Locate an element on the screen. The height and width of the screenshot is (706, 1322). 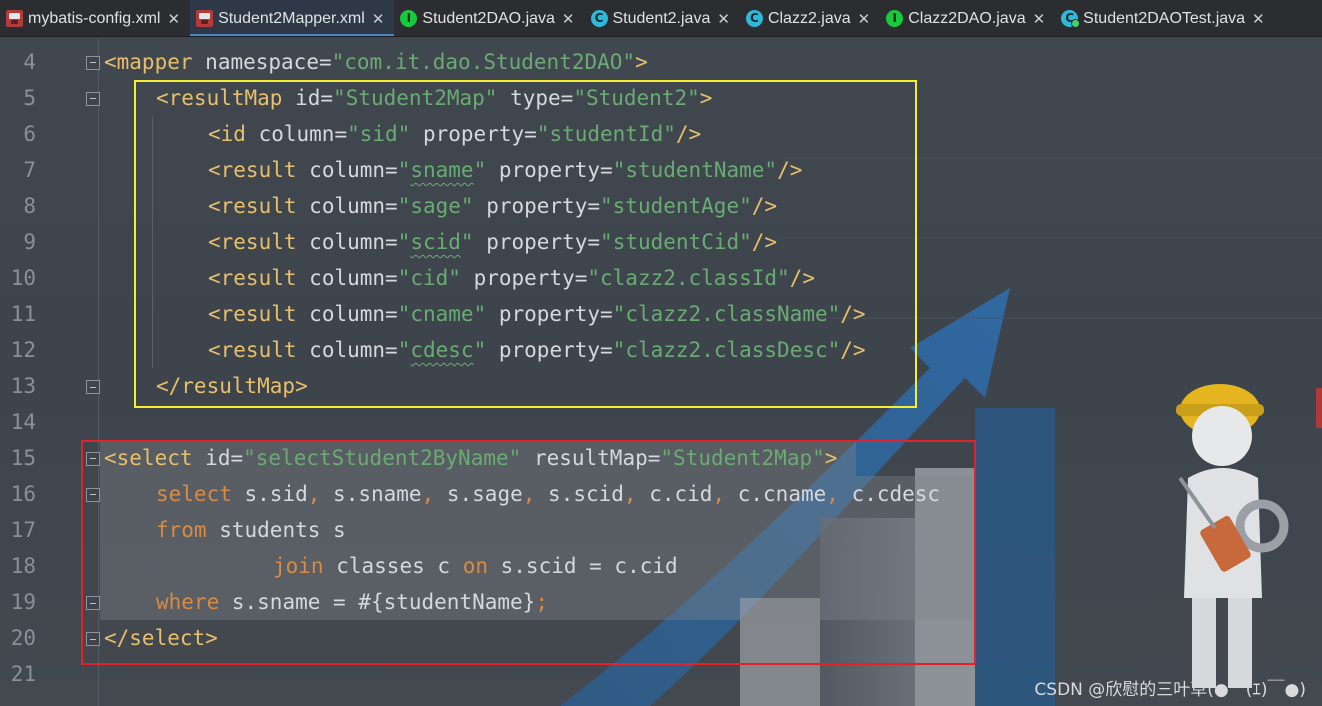
tab-label: Student2DAO.java is located at coordinates (488, 18).